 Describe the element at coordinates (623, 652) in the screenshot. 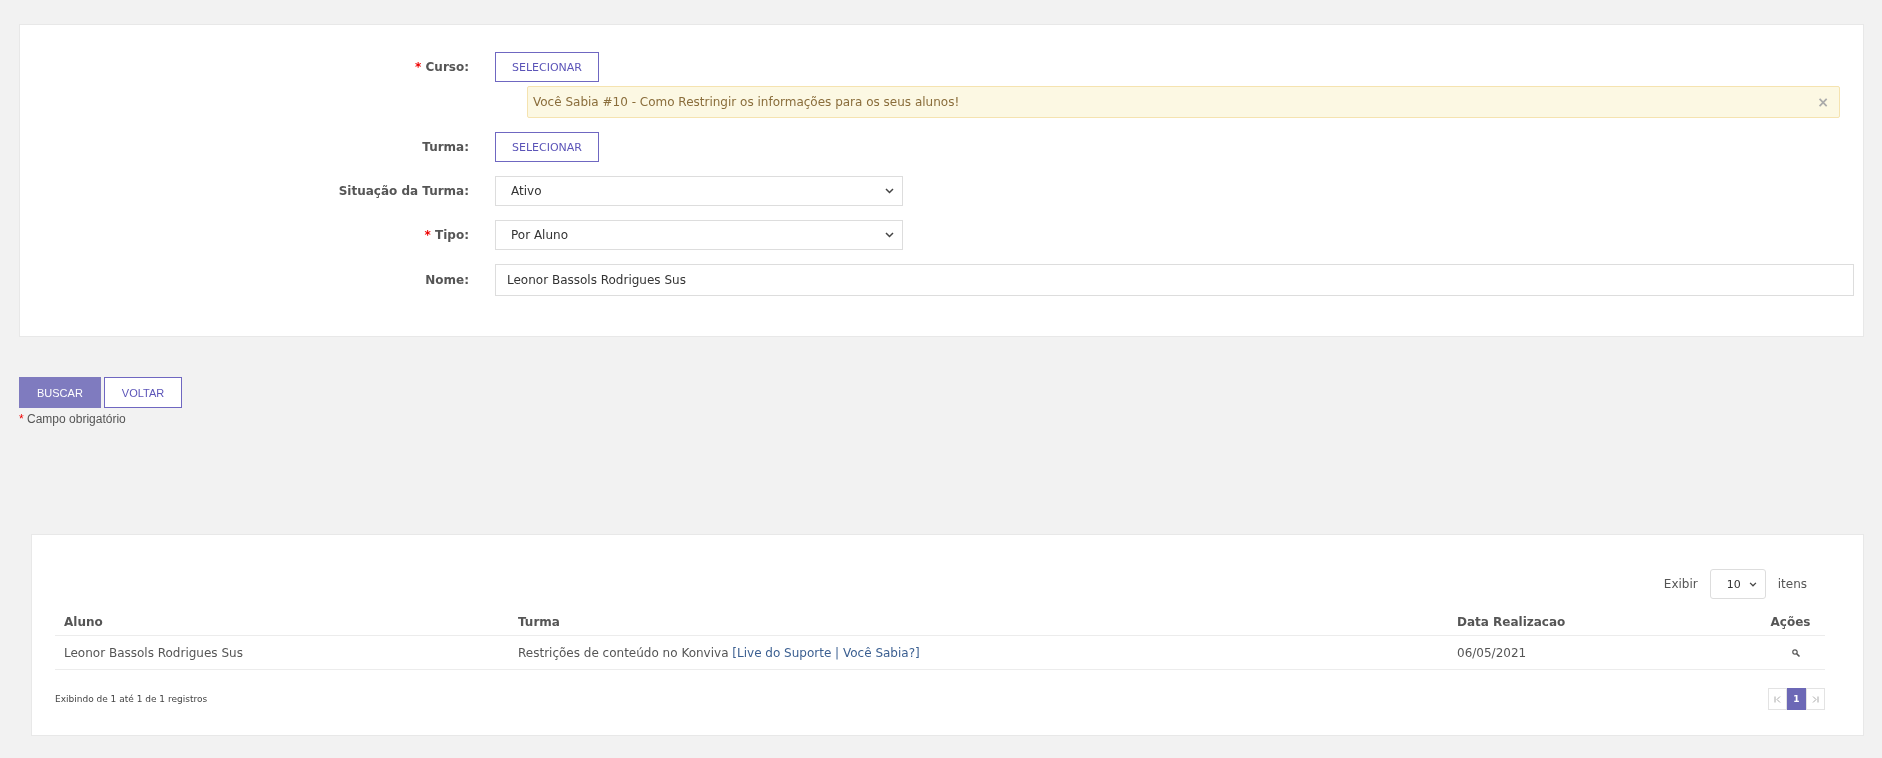

I see `table-cell: Restrições de conteúdo no Konviva` at that location.